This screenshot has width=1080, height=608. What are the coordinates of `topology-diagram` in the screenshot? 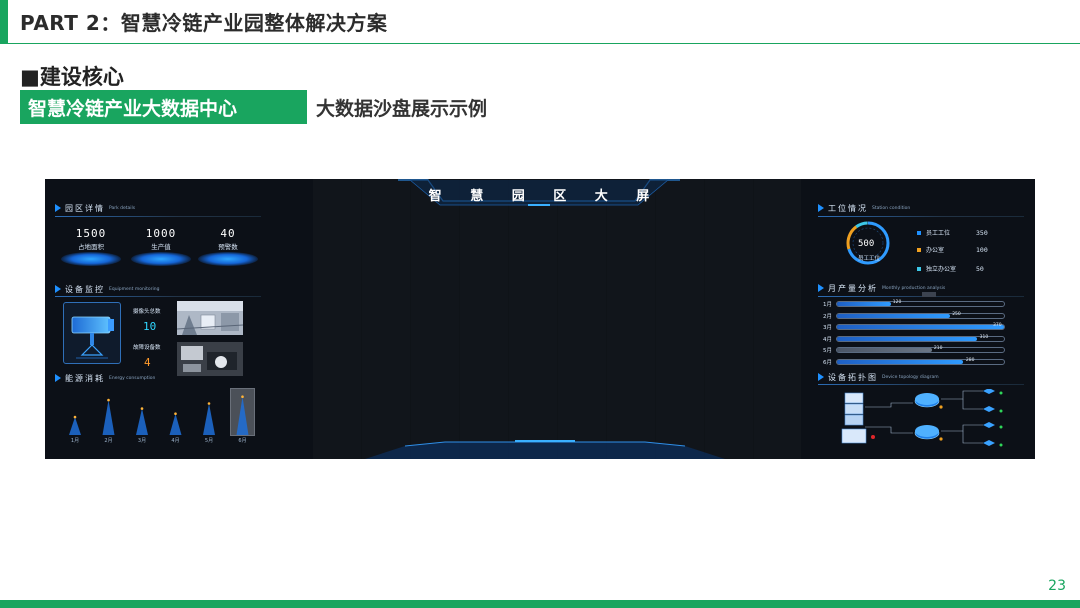 It's located at (922, 418).